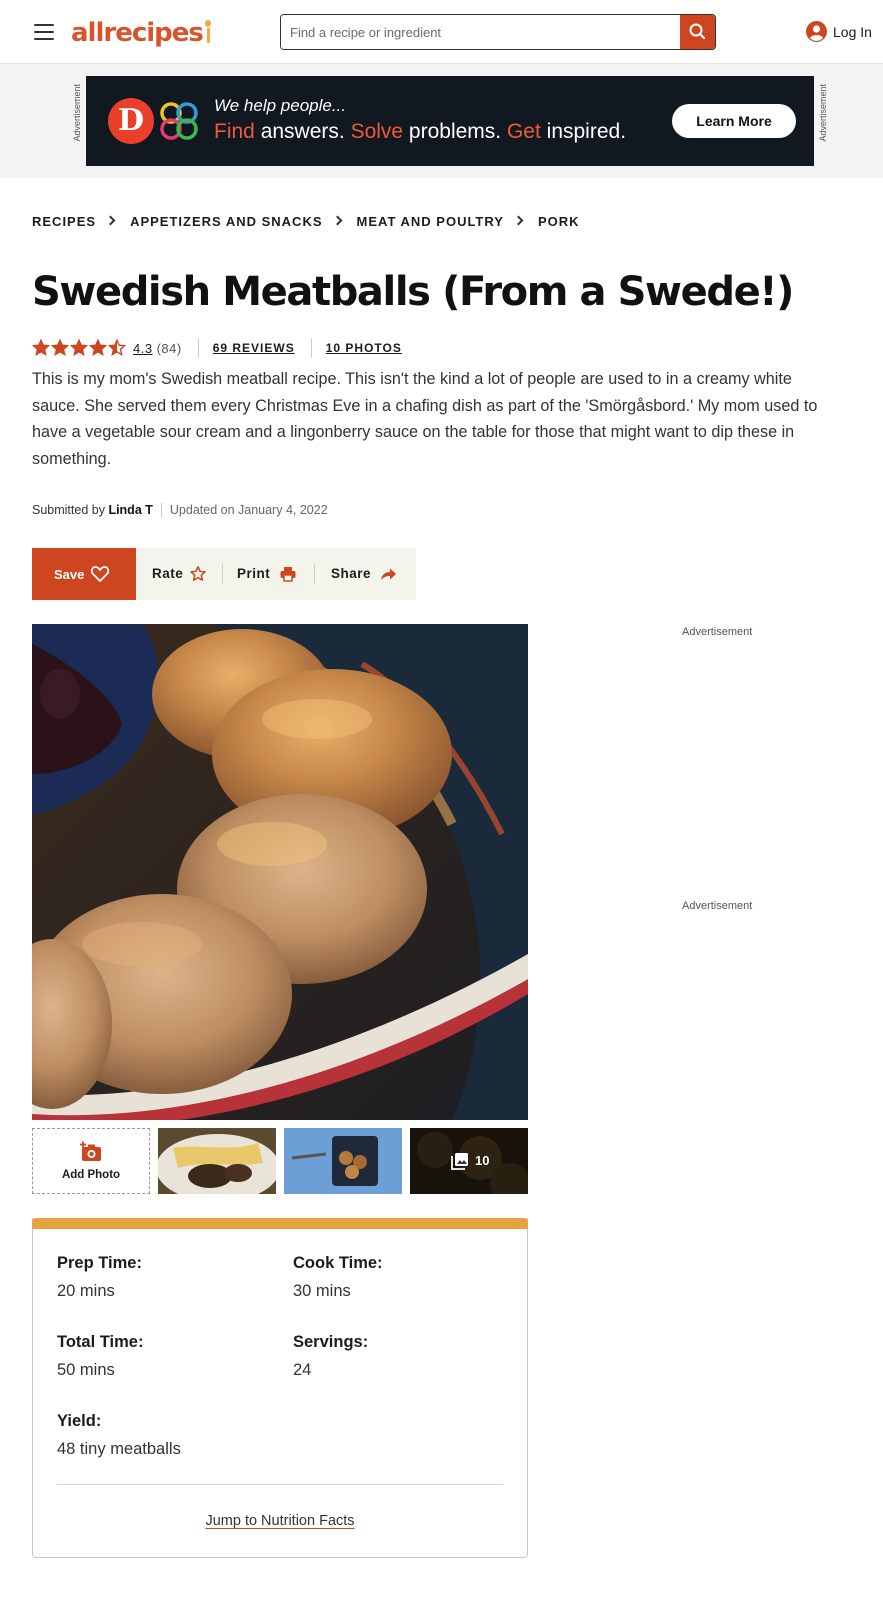 The image size is (883, 1600). I want to click on thumbnail-more-photos: 10, so click(469, 1161).